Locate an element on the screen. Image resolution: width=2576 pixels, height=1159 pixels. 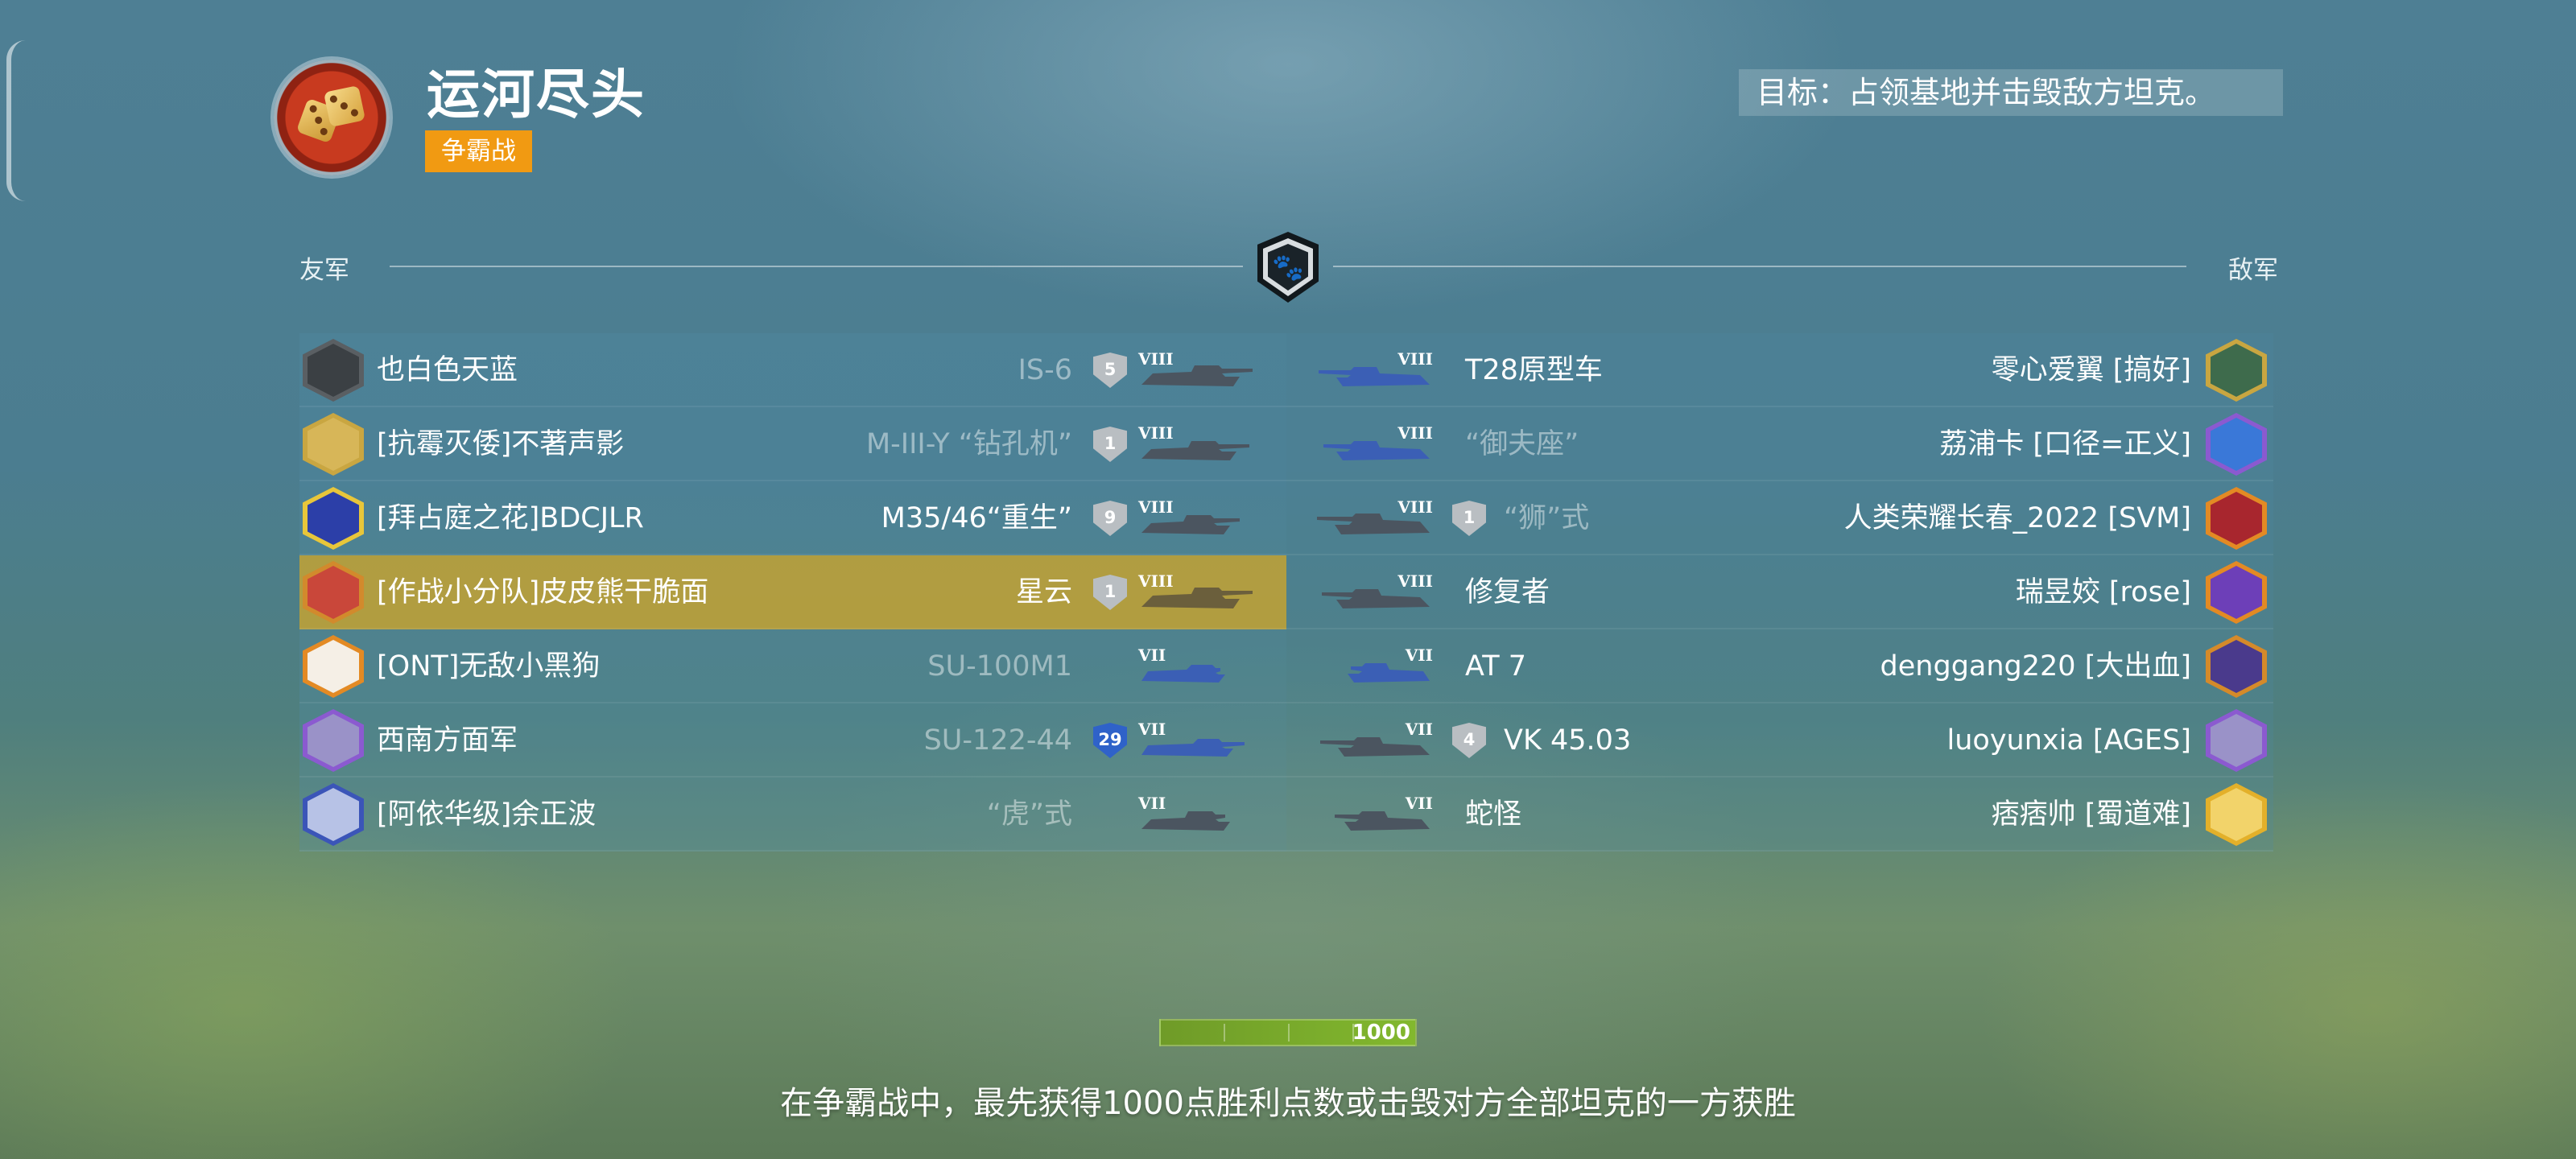
enemy-row: VII 蛇怪 痞痞帅 [蜀道难] is located at coordinates (1779, 814).